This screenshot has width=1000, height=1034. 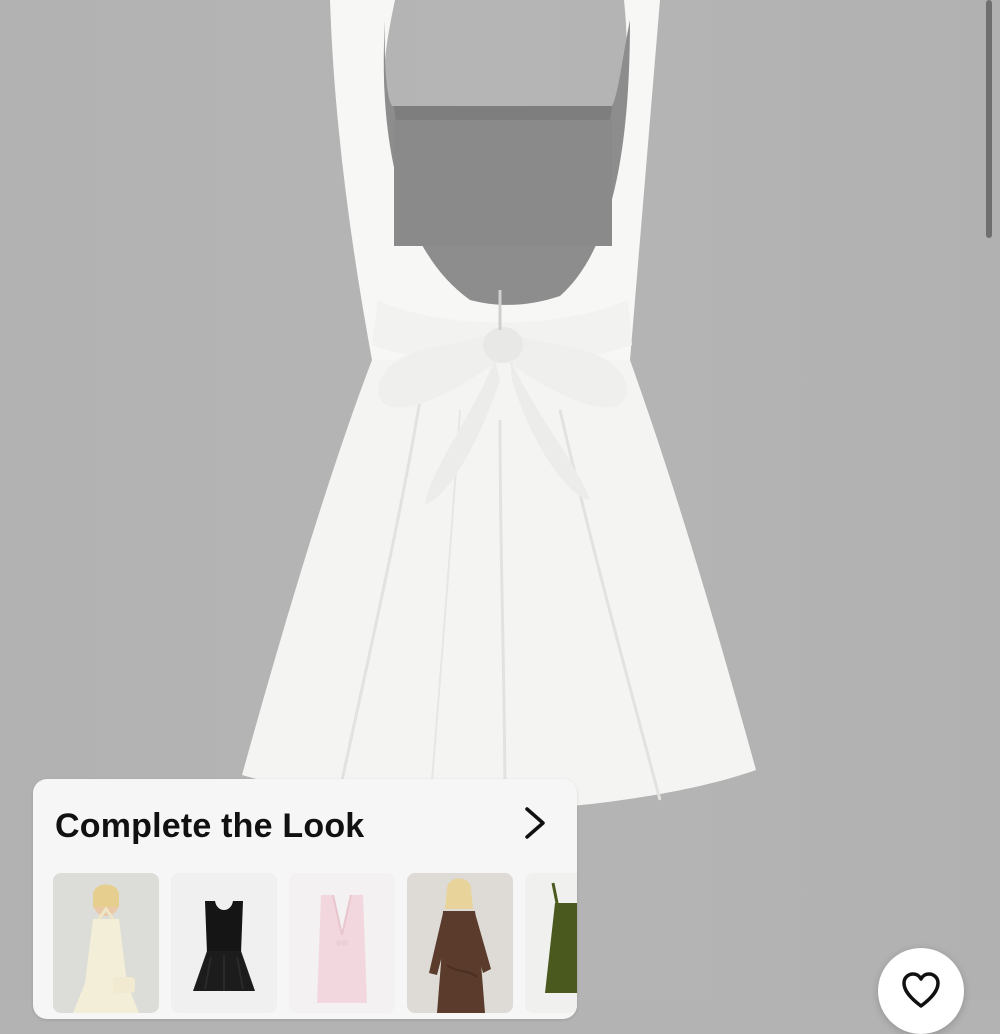 What do you see at coordinates (535, 823) in the screenshot?
I see `chevron-right-icon` at bounding box center [535, 823].